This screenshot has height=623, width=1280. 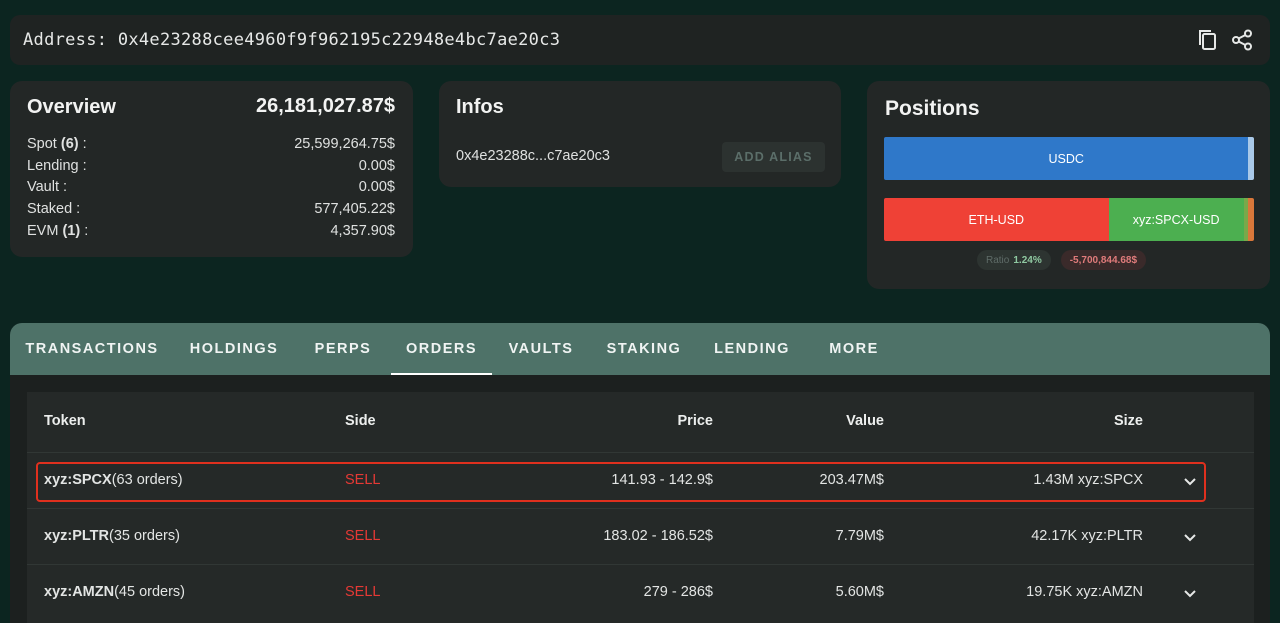 What do you see at coordinates (71, 230) in the screenshot?
I see `overview-count: (1)` at bounding box center [71, 230].